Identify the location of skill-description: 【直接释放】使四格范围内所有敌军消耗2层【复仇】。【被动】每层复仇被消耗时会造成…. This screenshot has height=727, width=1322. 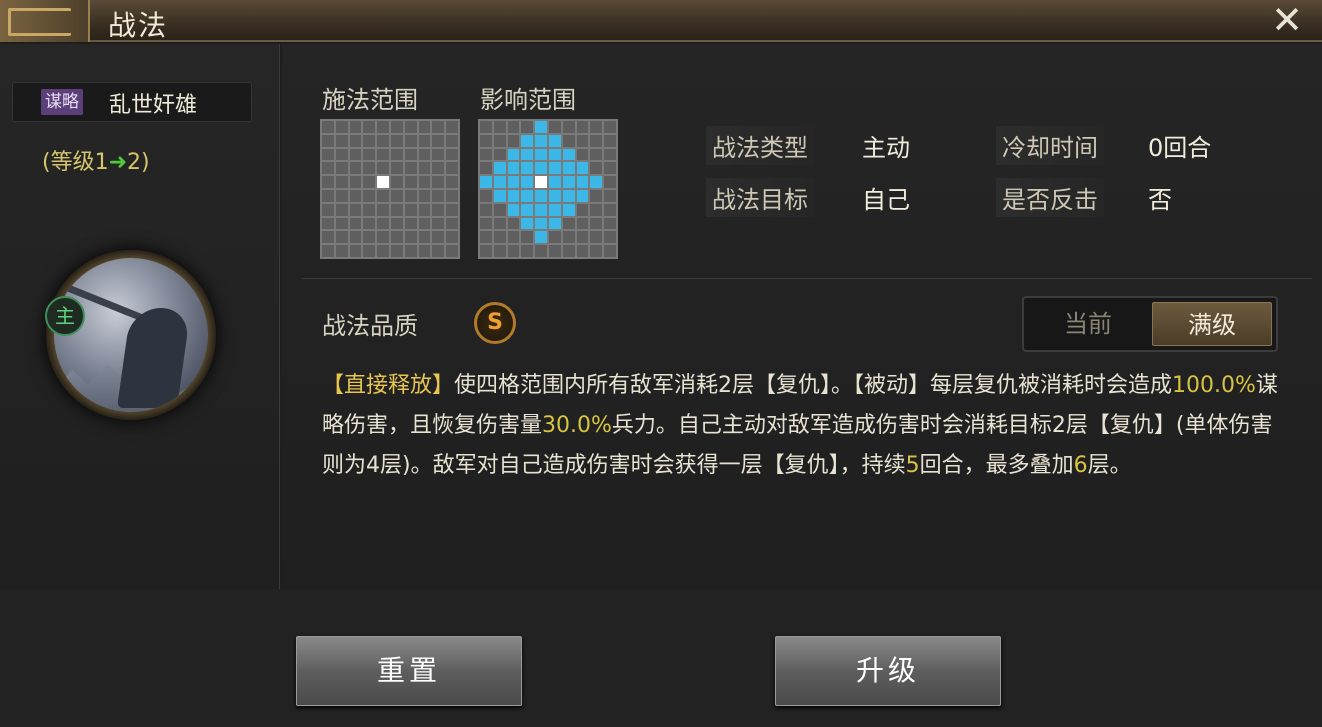
(800, 425).